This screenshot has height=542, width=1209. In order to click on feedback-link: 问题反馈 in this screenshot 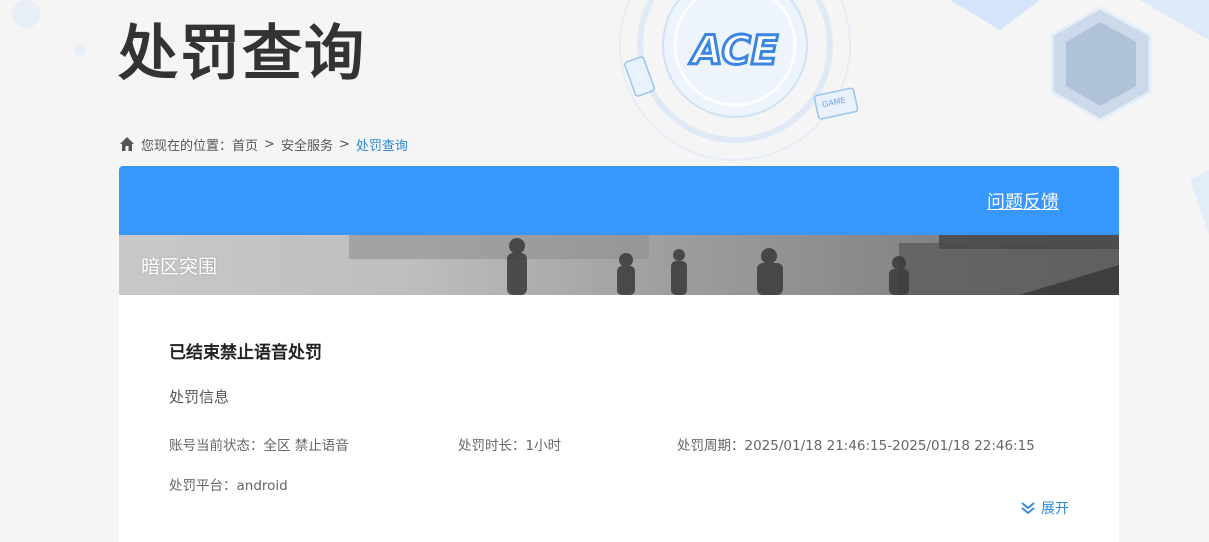, I will do `click(1023, 201)`.